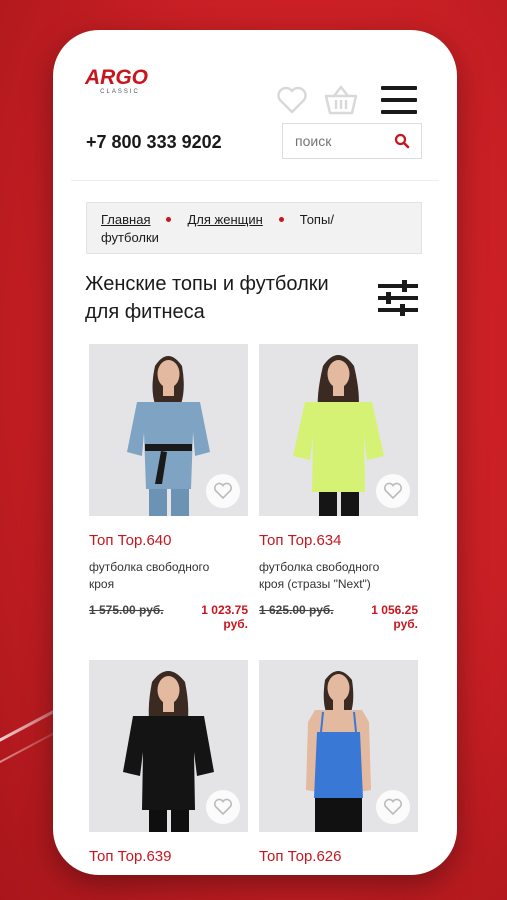 Image resolution: width=507 pixels, height=900 pixels. I want to click on product-description-line: кроя, so click(102, 584).